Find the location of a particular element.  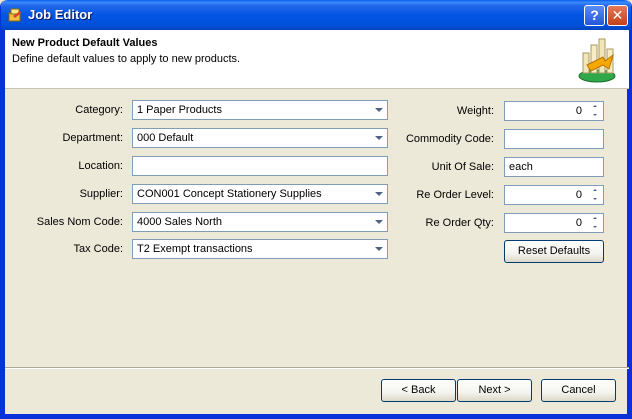

supplier-label: Supplier: is located at coordinates (101, 194).